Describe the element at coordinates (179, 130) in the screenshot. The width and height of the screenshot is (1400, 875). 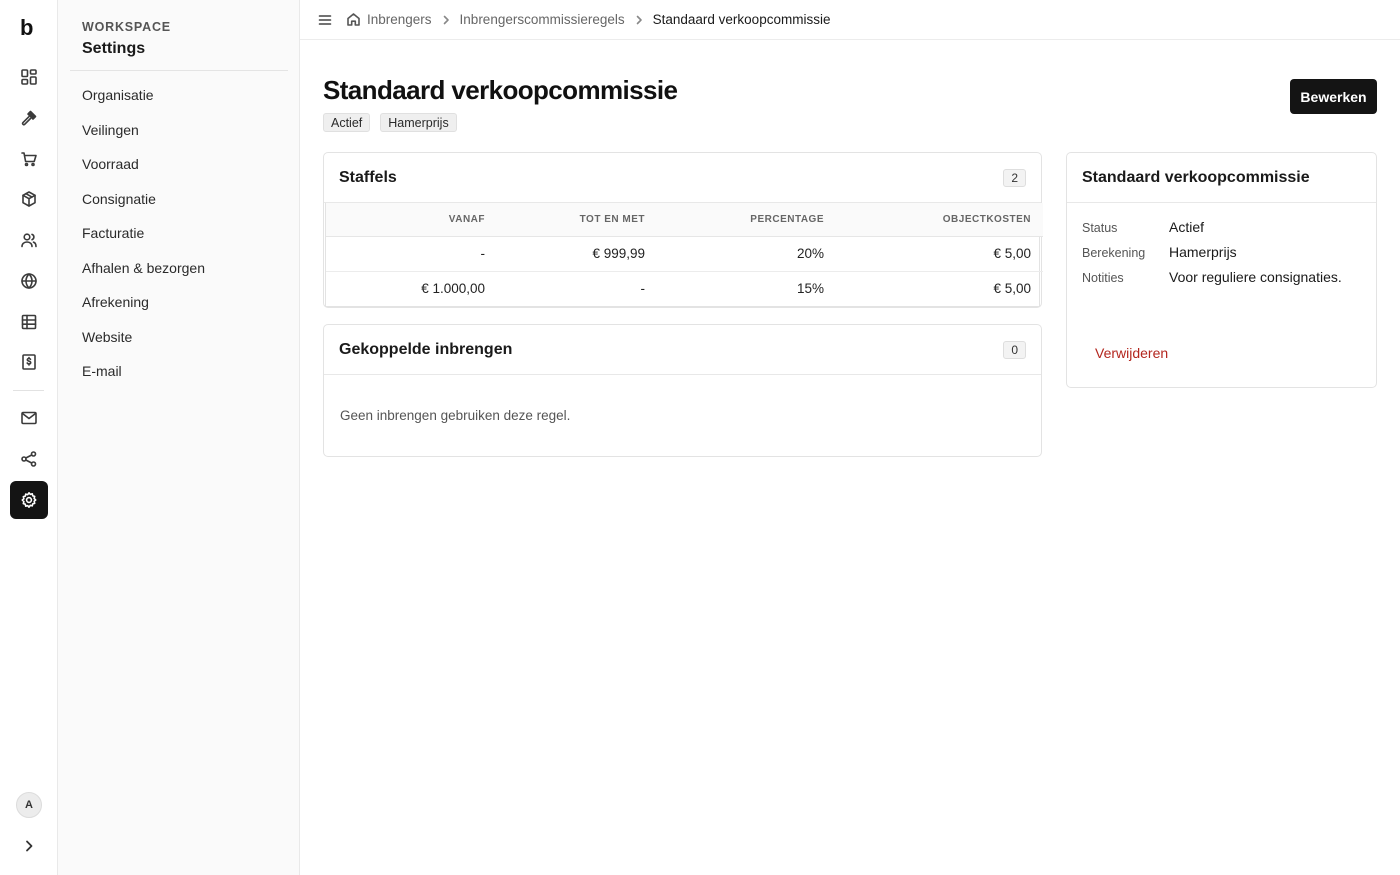
I see `nav-item-veilingen: Veilingen` at that location.